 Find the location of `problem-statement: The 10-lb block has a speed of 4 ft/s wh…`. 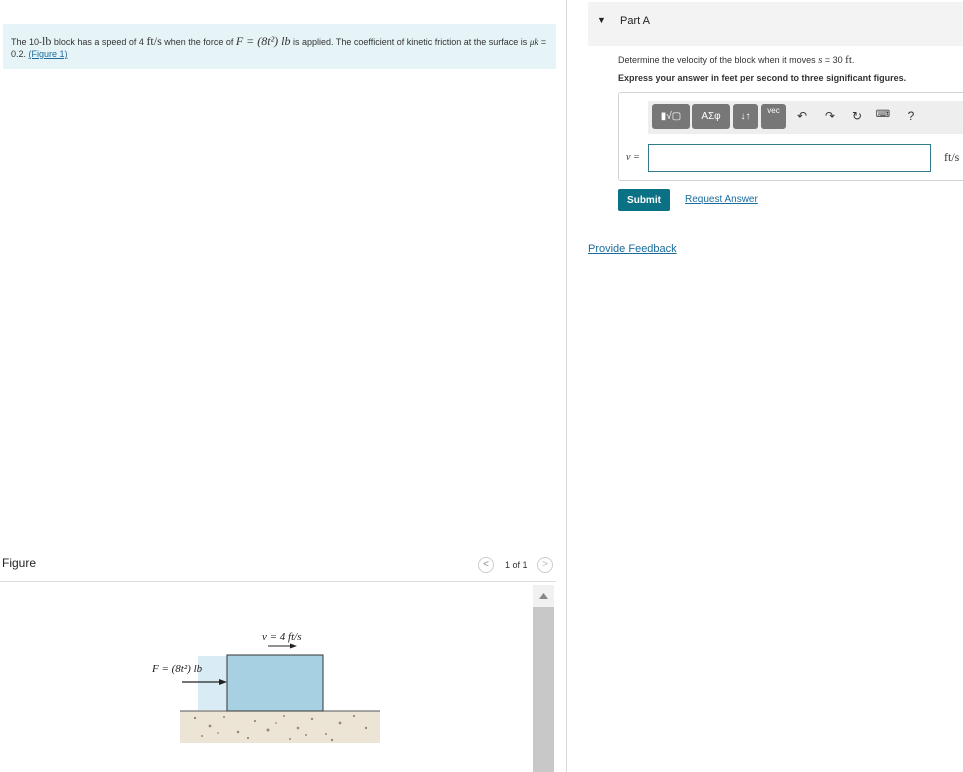

problem-statement: The 10-lb block has a speed of 4 ft/s wh… is located at coordinates (279, 46).